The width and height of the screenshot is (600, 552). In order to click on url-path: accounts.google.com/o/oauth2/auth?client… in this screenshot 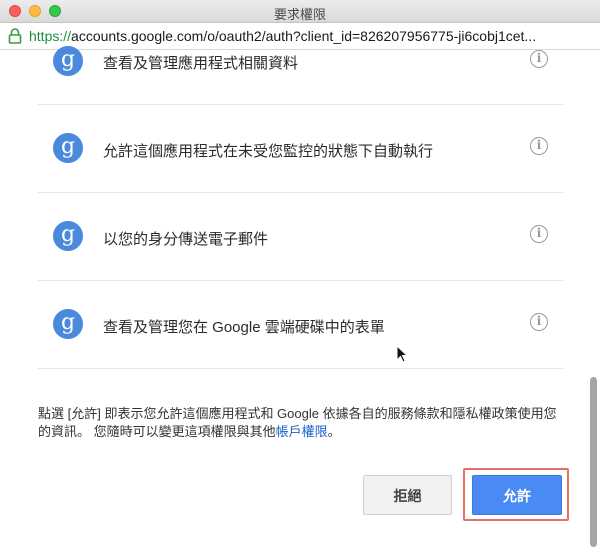, I will do `click(304, 36)`.